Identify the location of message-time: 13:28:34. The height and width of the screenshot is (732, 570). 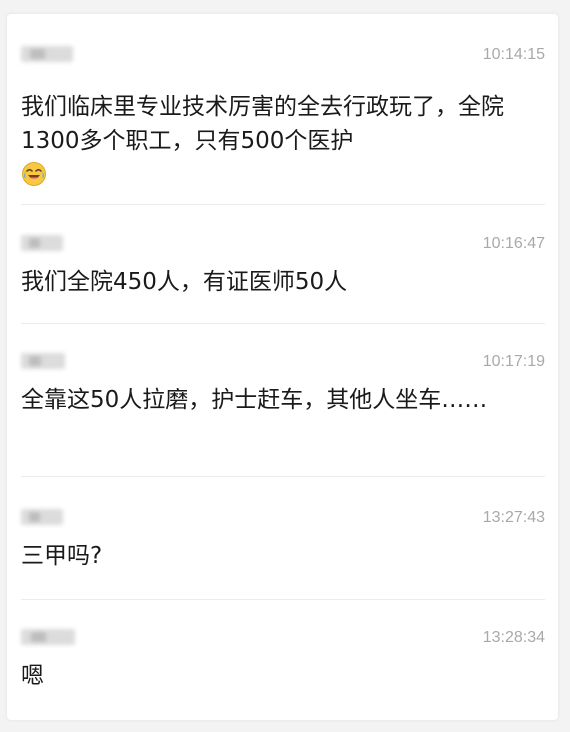
(513, 637).